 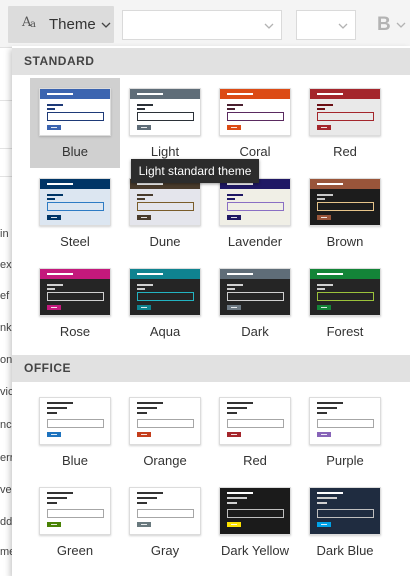 What do you see at coordinates (165, 241) in the screenshot?
I see `theme-option-label: Dune` at bounding box center [165, 241].